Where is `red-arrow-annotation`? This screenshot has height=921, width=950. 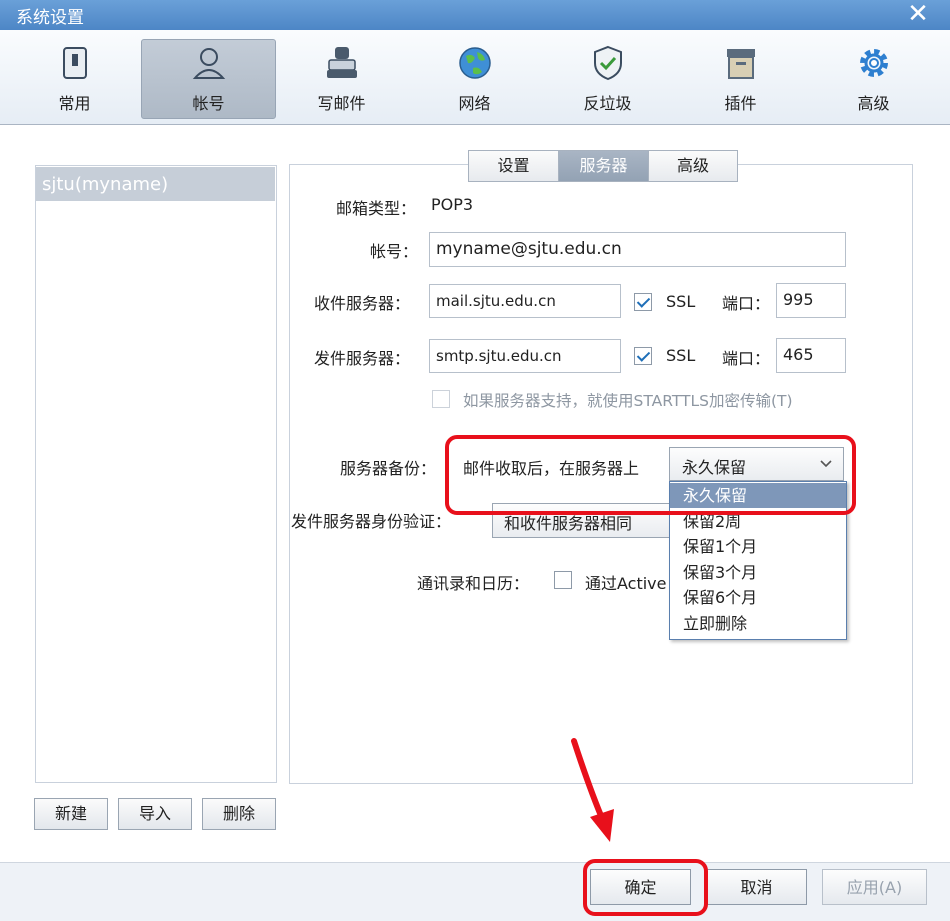 red-arrow-annotation is located at coordinates (592, 790).